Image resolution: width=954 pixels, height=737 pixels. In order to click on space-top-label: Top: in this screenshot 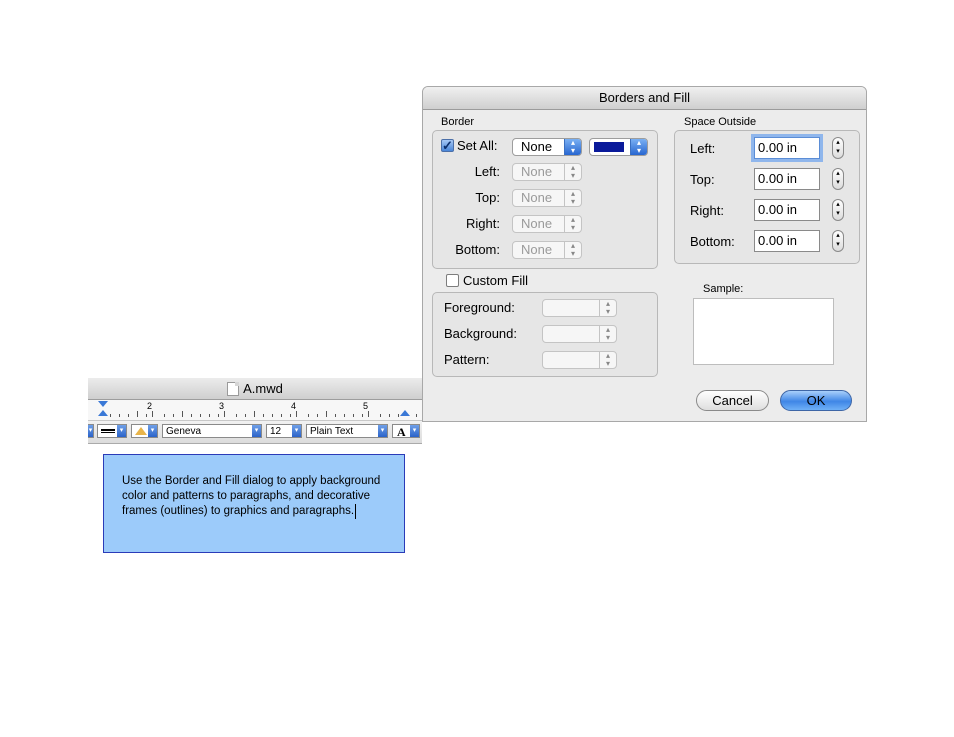, I will do `click(702, 179)`.